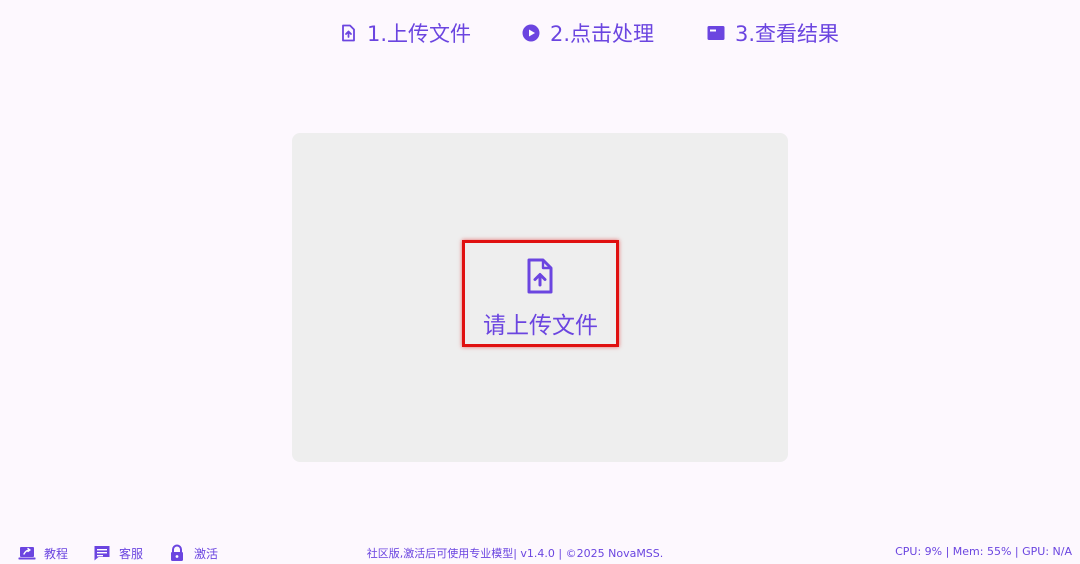 The width and height of the screenshot is (1080, 564). I want to click on step-label: 2.点击处理, so click(602, 34).